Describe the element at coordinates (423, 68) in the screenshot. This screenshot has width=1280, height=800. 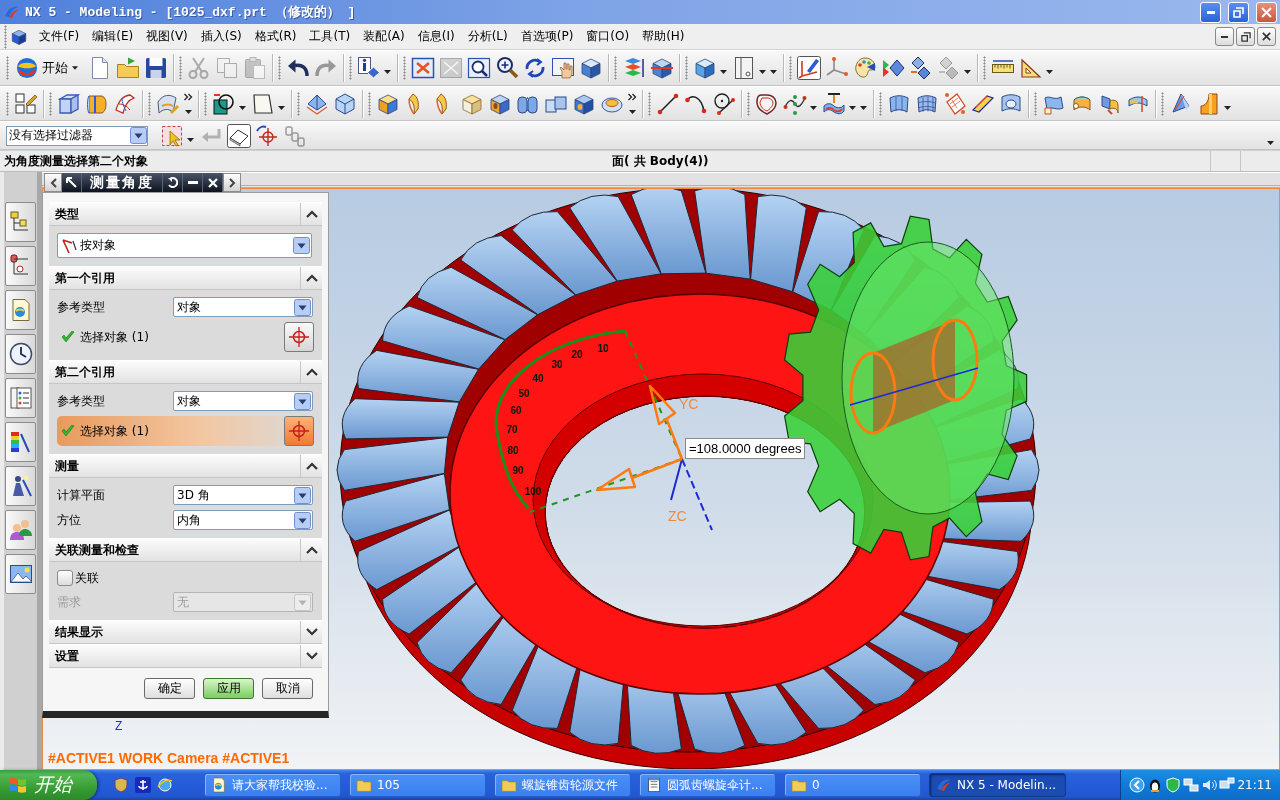
I see `fit-view-icon` at that location.